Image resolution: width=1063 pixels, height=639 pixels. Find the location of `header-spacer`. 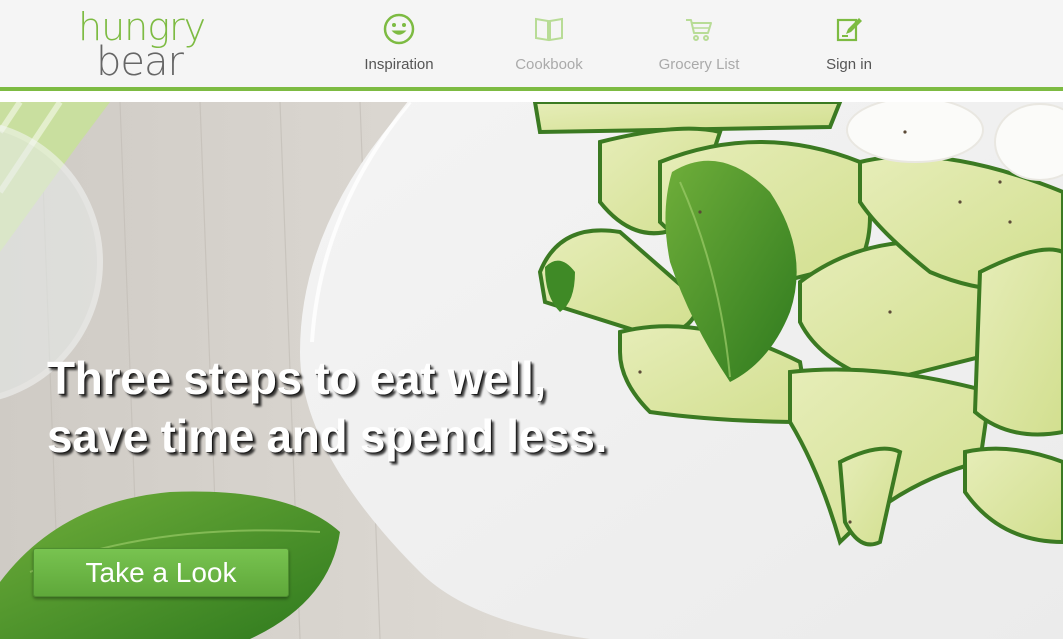

header-spacer is located at coordinates (531, 96).